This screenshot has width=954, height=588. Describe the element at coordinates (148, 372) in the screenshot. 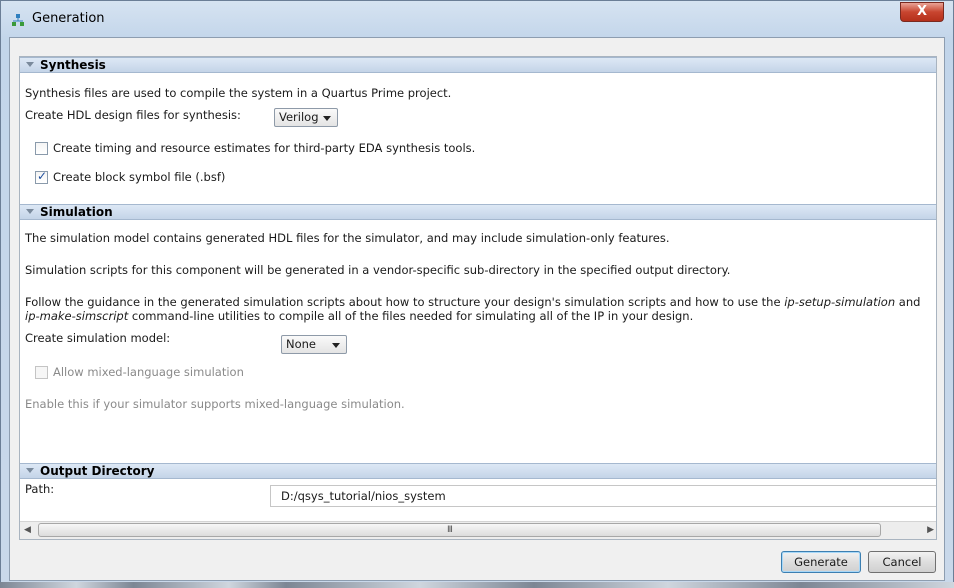

I see `mixed-language-label: Allow mixed-language simulation` at that location.